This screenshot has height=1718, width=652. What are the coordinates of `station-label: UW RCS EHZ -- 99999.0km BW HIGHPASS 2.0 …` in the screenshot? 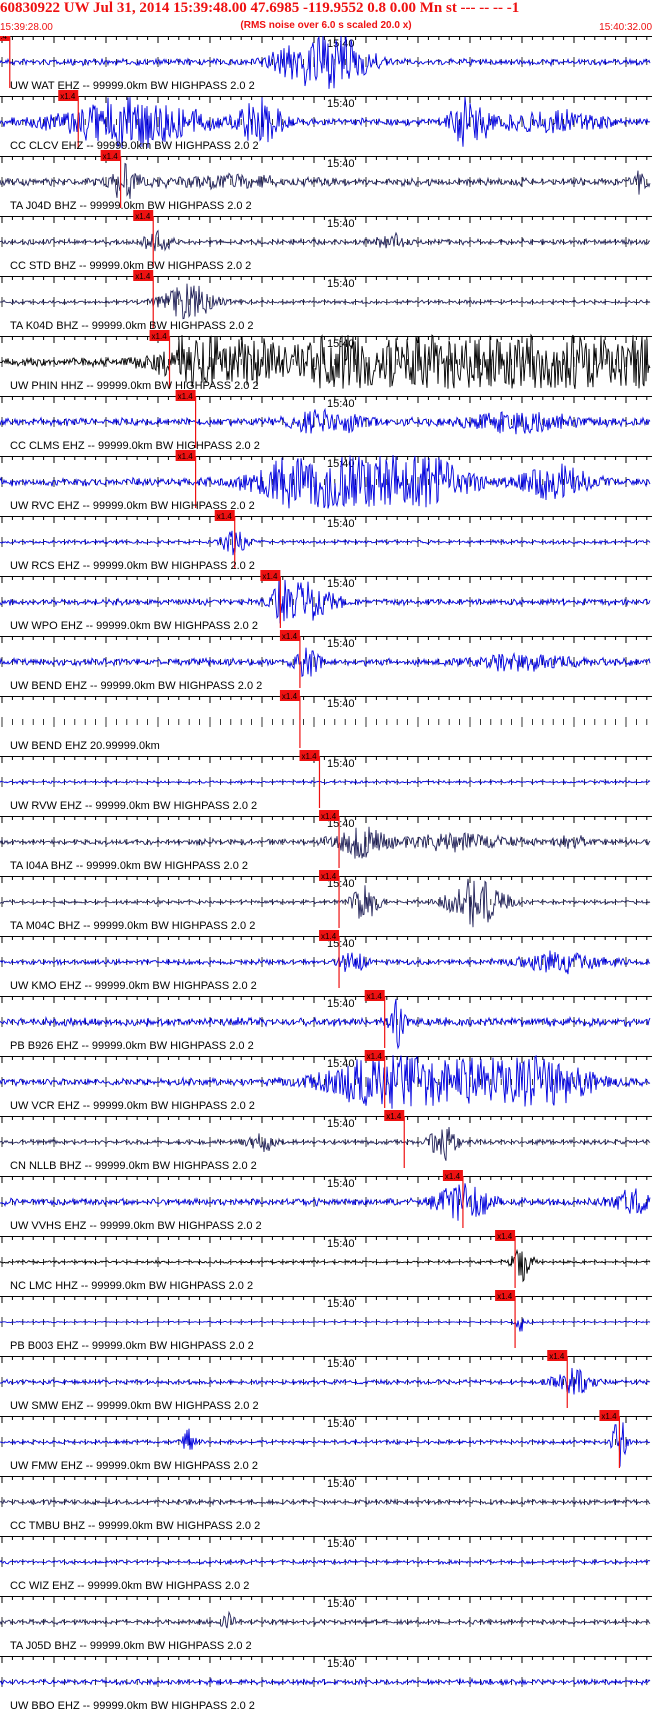 It's located at (132, 566).